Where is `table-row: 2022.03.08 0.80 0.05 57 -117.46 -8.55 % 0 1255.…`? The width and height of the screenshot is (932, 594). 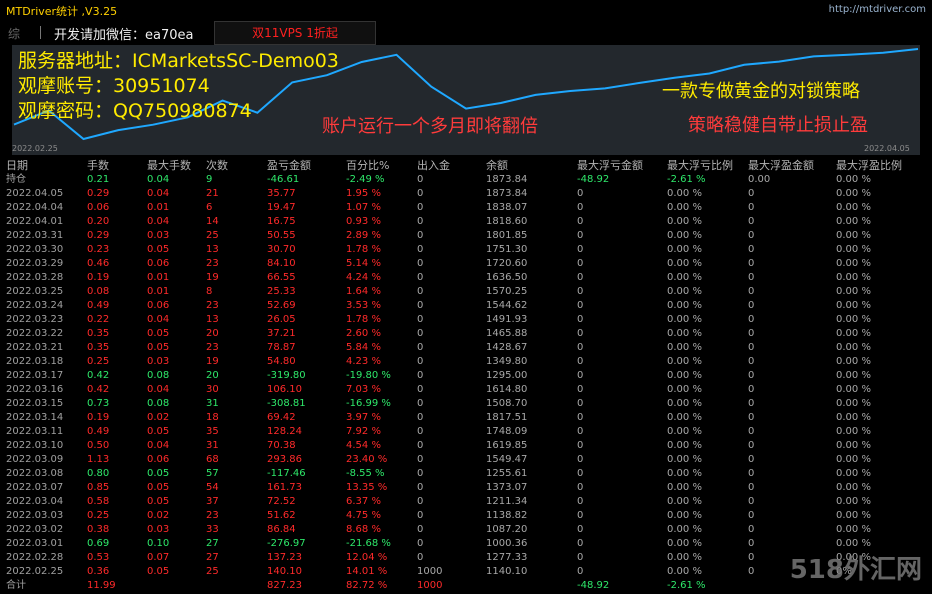 table-row: 2022.03.08 0.80 0.05 57 -117.46 -8.55 % 0 1255.… is located at coordinates (469, 474).